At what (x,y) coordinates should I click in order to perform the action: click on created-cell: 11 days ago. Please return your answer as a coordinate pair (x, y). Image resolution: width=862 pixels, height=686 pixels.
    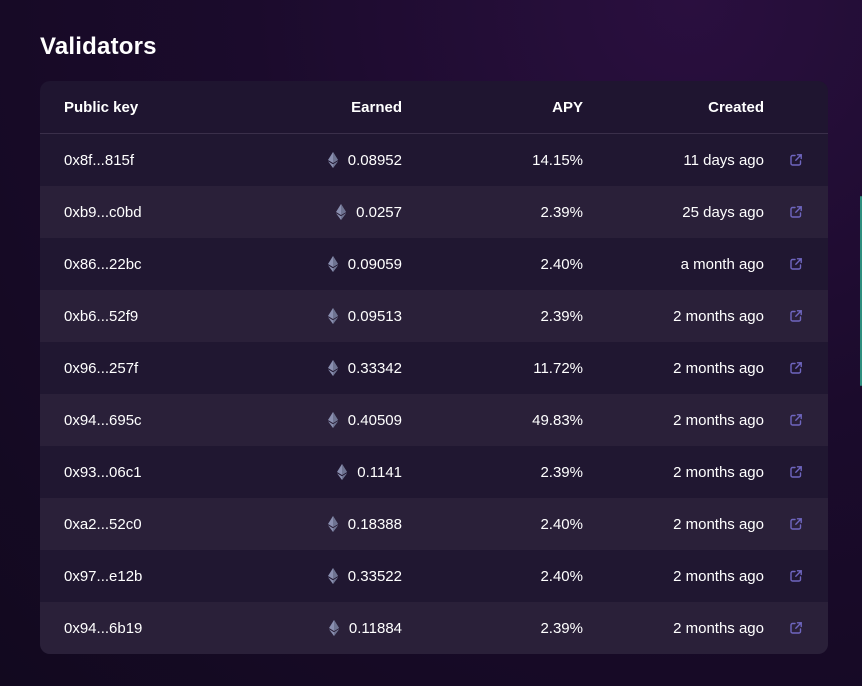
    Looking at the image, I should click on (723, 160).